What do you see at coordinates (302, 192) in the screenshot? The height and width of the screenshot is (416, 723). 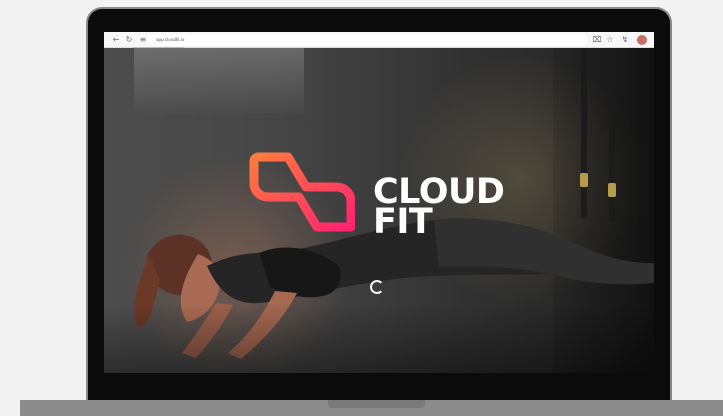 I see `cloudfit-logo-icon` at bounding box center [302, 192].